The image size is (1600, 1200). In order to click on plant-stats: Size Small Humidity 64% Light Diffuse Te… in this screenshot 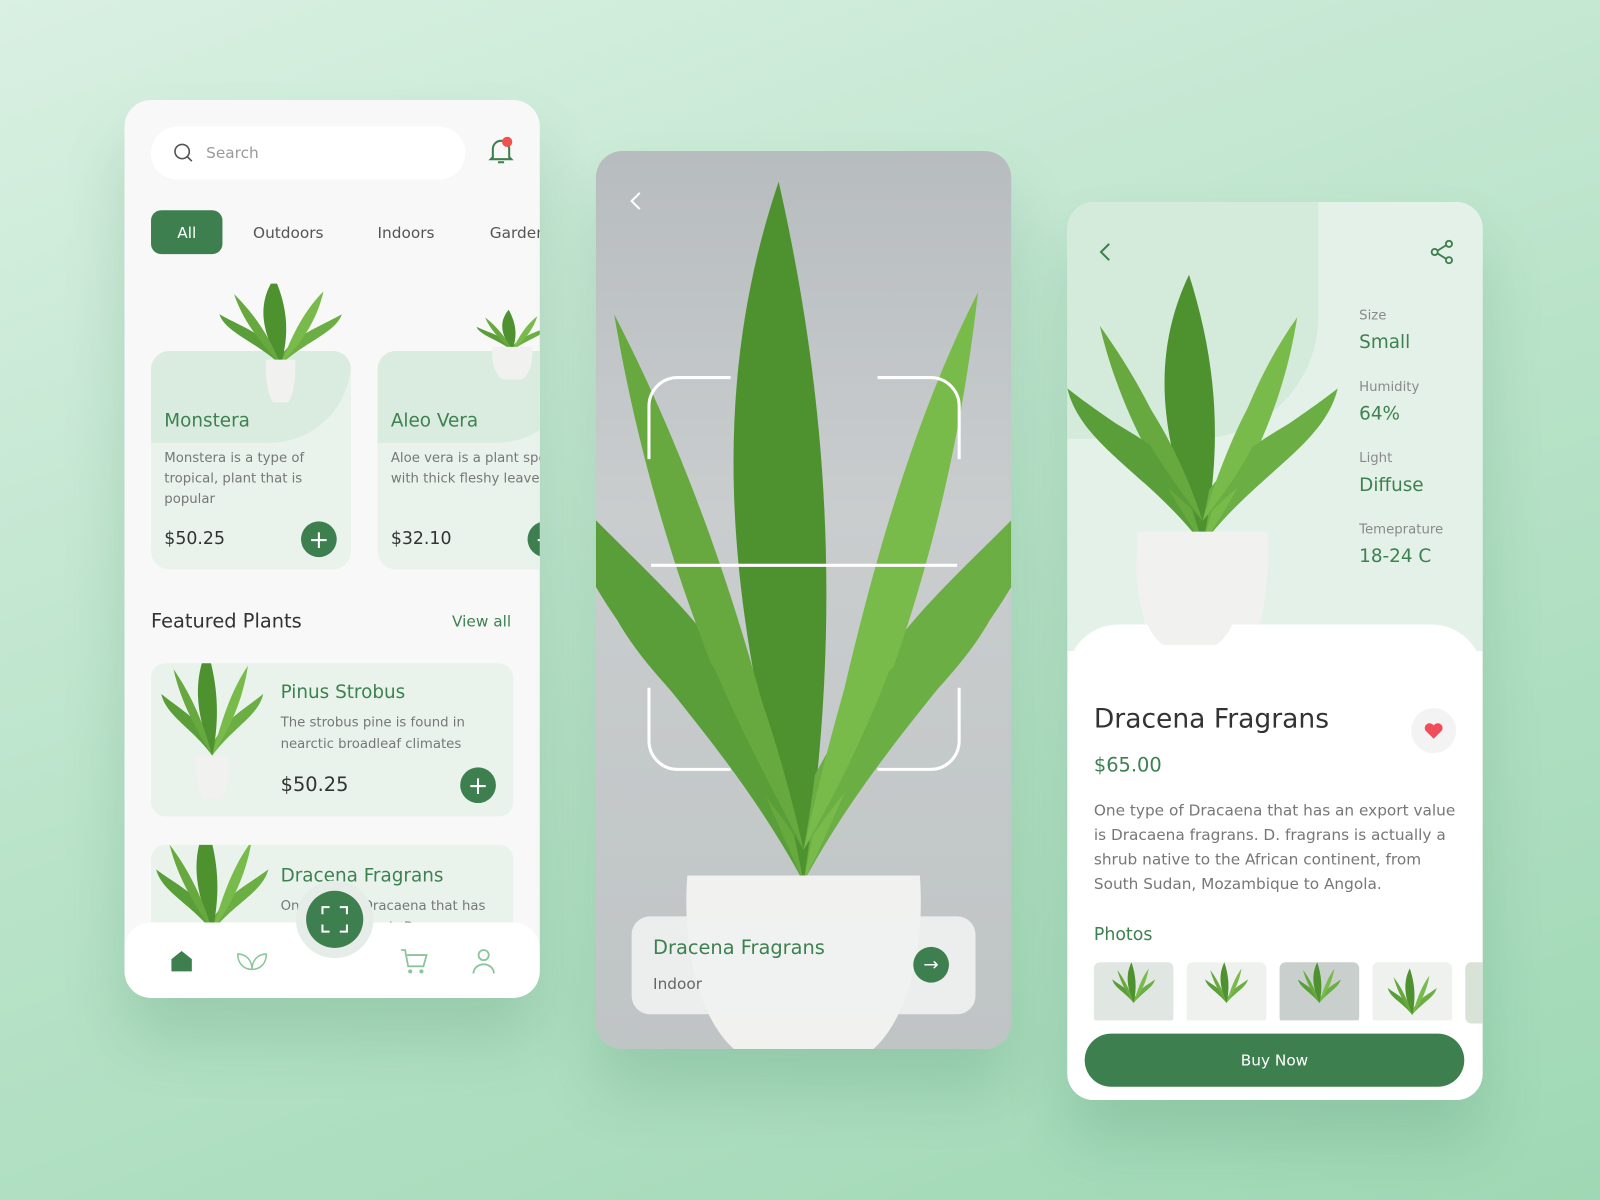, I will do `click(1401, 437)`.